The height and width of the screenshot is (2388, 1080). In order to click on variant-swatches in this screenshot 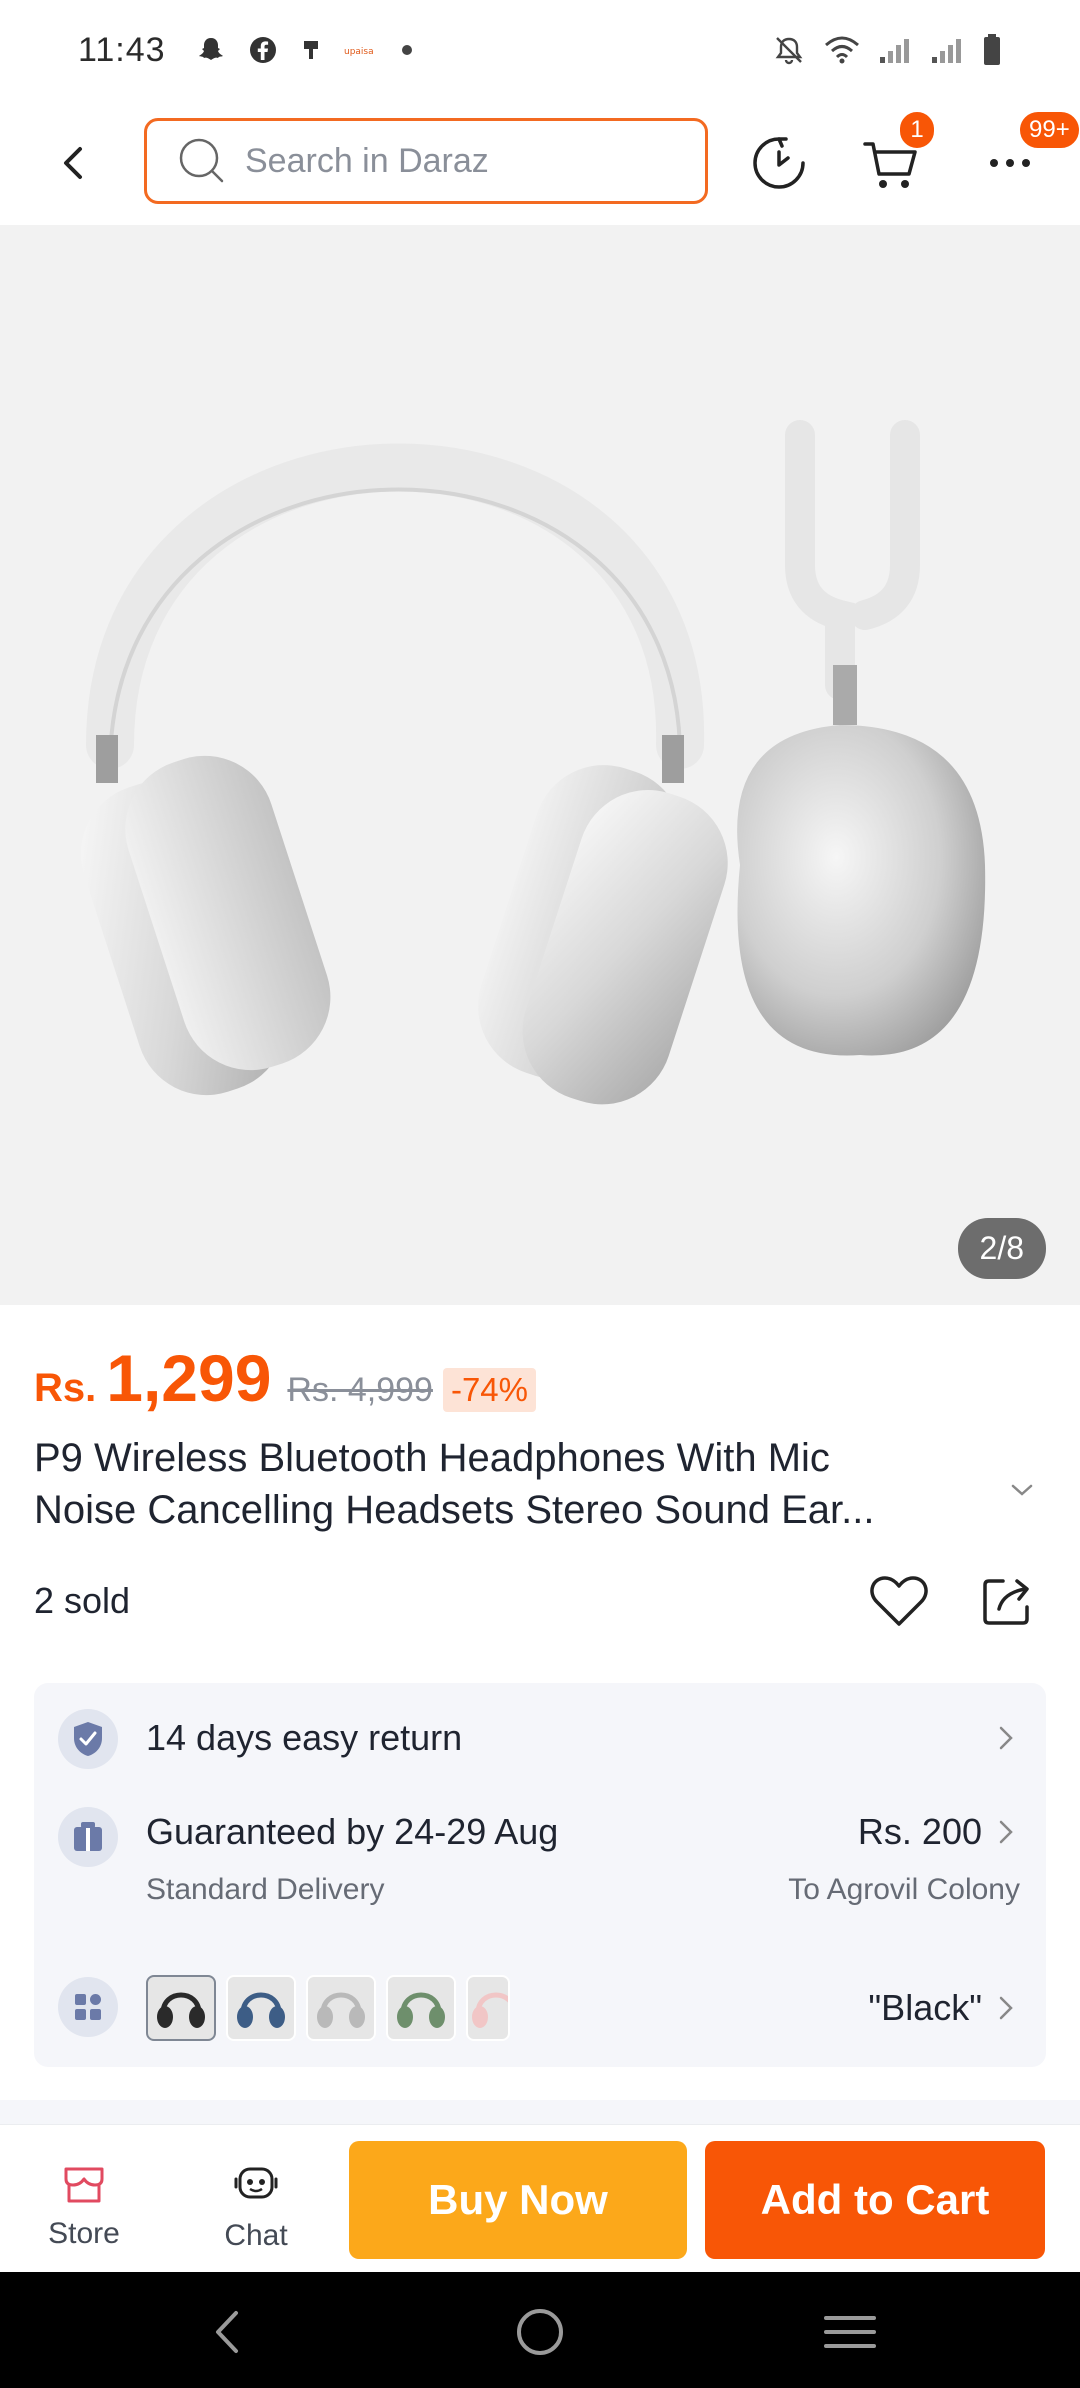, I will do `click(328, 2008)`.